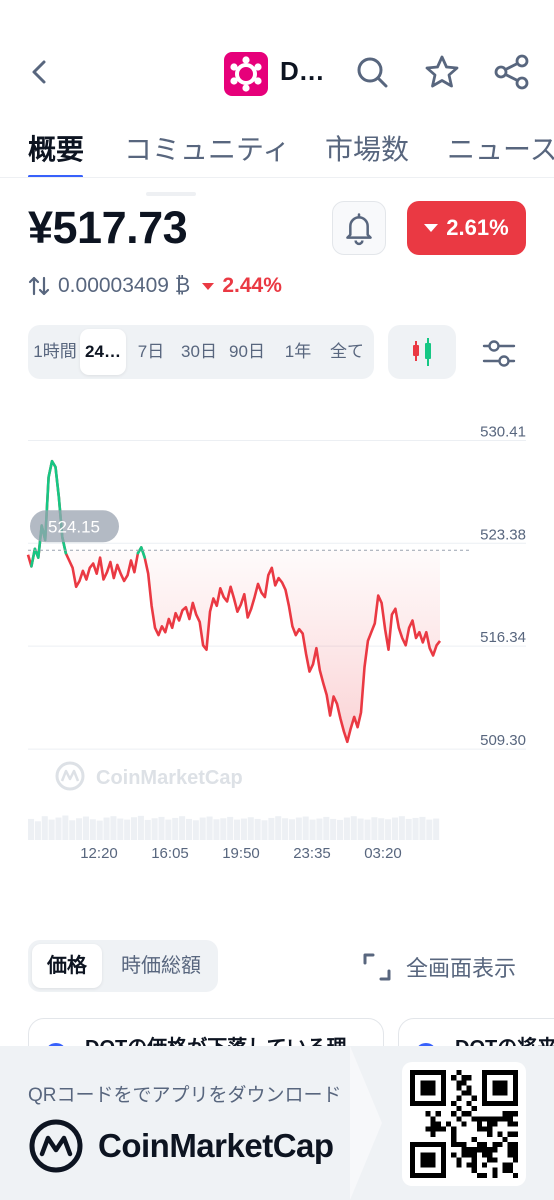 Image resolution: width=554 pixels, height=1200 pixels. I want to click on reference-price-tag: 524.15, so click(74, 526).